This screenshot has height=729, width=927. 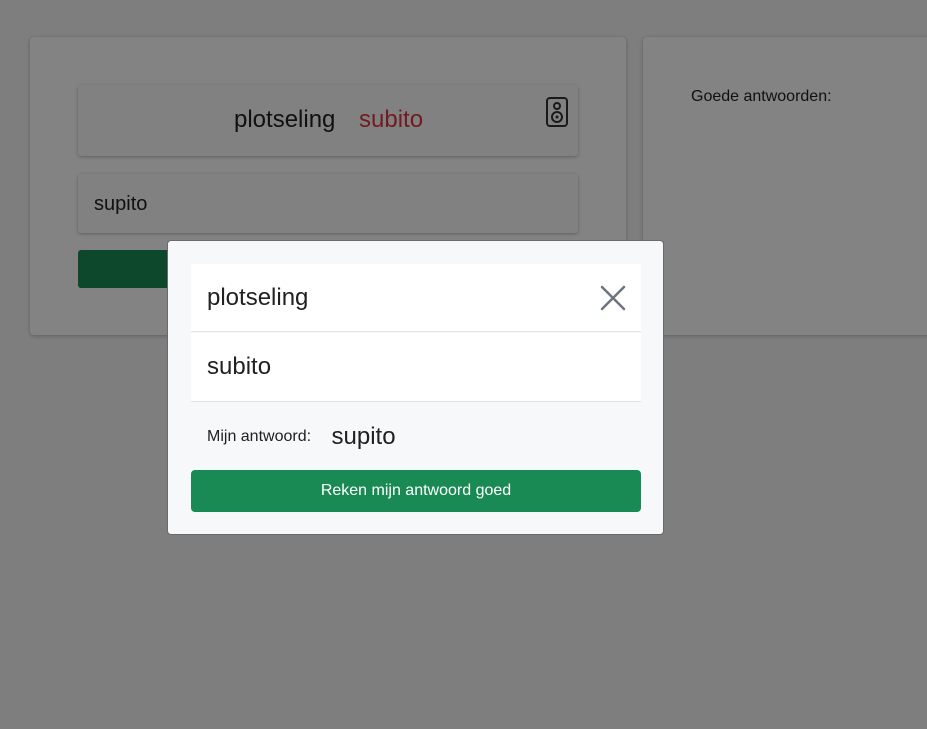 What do you see at coordinates (363, 436) in the screenshot?
I see `my-answer-value: supito` at bounding box center [363, 436].